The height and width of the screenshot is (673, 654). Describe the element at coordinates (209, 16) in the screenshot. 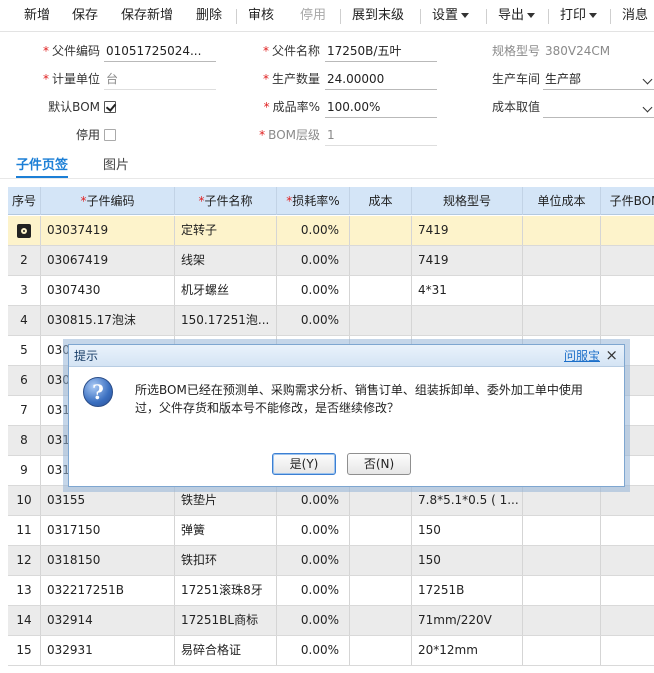

I see `delete-button: 删除` at that location.